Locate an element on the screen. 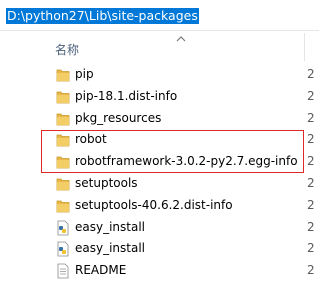  column-divider is located at coordinates (304, 47).